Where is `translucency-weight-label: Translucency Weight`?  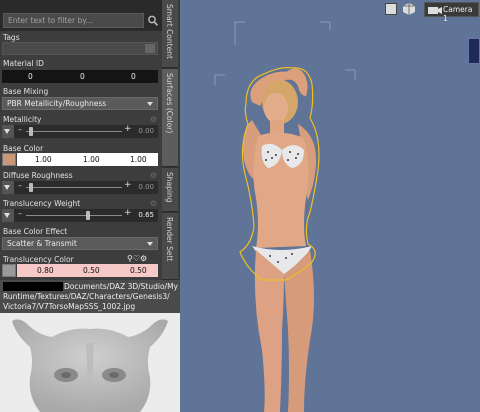
translucency-weight-label: Translucency Weight is located at coordinates (42, 203).